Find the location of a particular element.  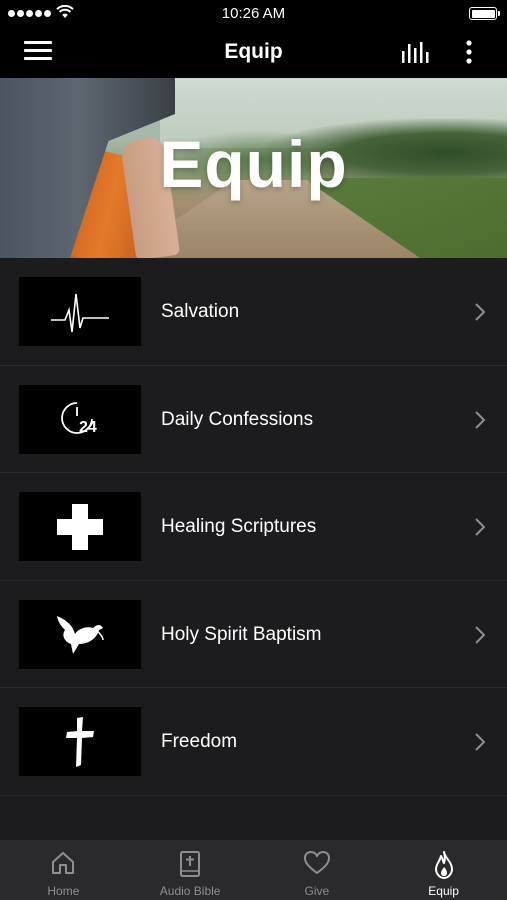

healing-scriptures-thumbnail is located at coordinates (80, 526).